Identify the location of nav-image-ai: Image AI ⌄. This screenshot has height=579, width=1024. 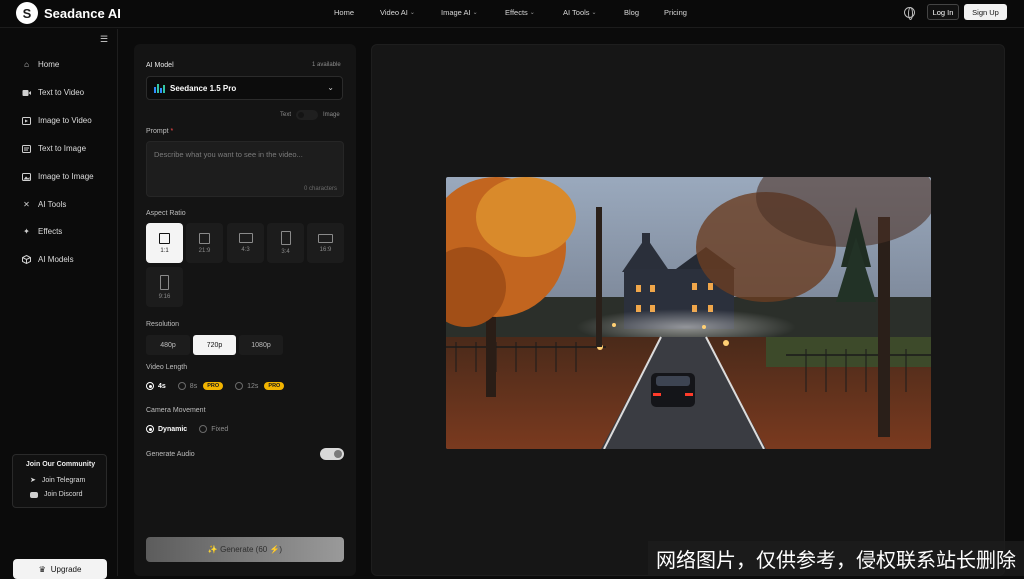
(459, 12).